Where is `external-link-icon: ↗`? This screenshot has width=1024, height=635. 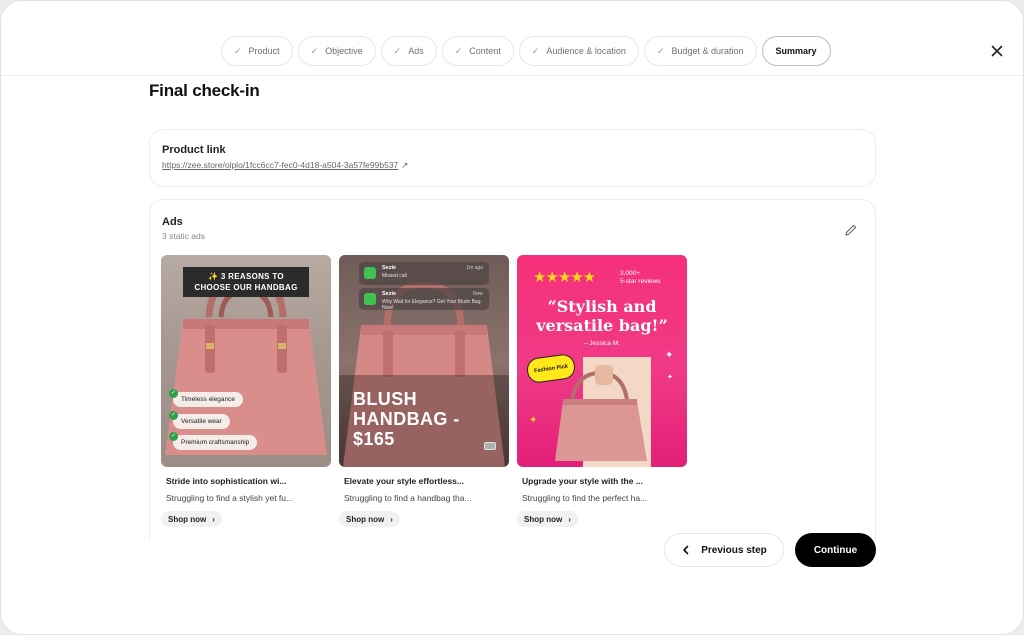 external-link-icon: ↗ is located at coordinates (405, 165).